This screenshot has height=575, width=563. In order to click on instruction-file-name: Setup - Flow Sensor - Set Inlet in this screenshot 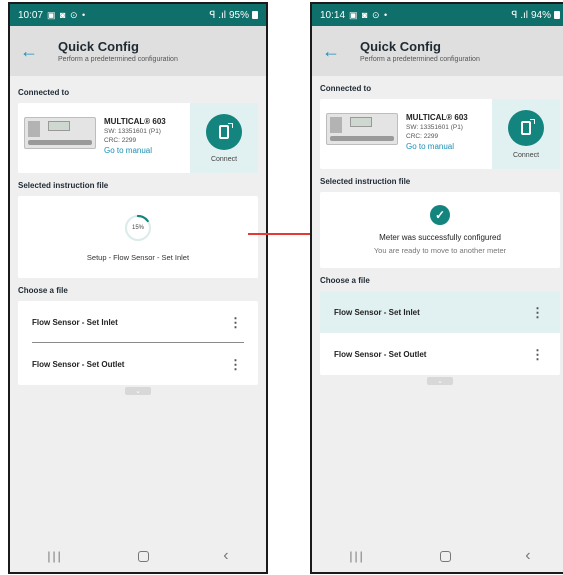, I will do `click(138, 257)`.